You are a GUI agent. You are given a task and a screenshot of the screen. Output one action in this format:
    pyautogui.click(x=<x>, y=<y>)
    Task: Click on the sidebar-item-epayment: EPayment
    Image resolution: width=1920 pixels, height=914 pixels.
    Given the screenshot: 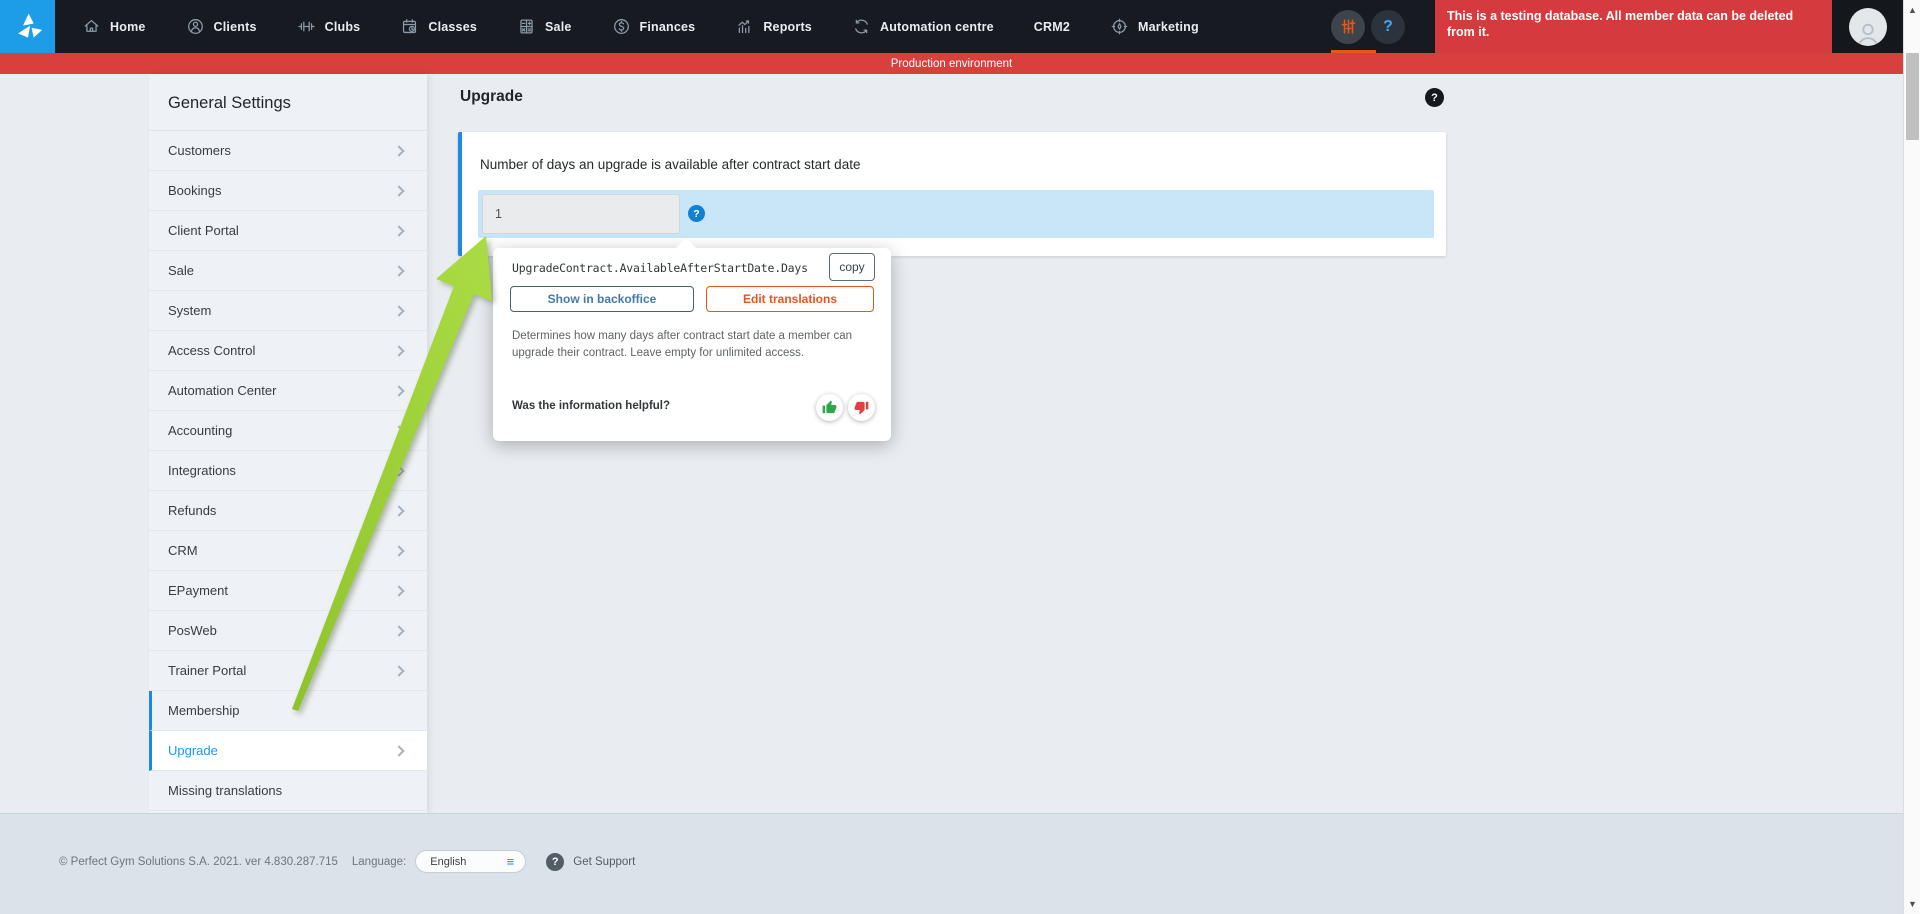 What is the action you would take?
    pyautogui.click(x=288, y=591)
    